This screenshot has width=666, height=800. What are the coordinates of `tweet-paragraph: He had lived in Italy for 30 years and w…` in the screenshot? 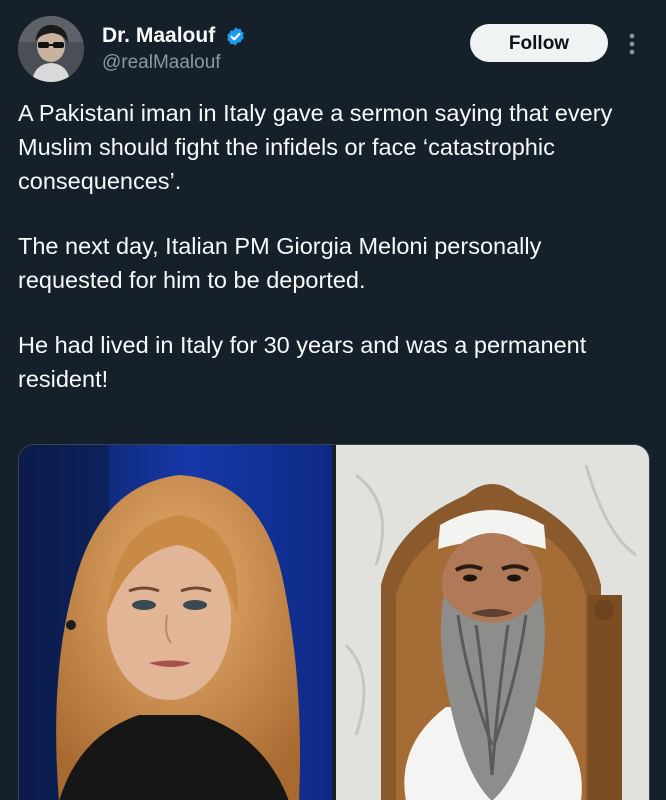 It's located at (302, 362).